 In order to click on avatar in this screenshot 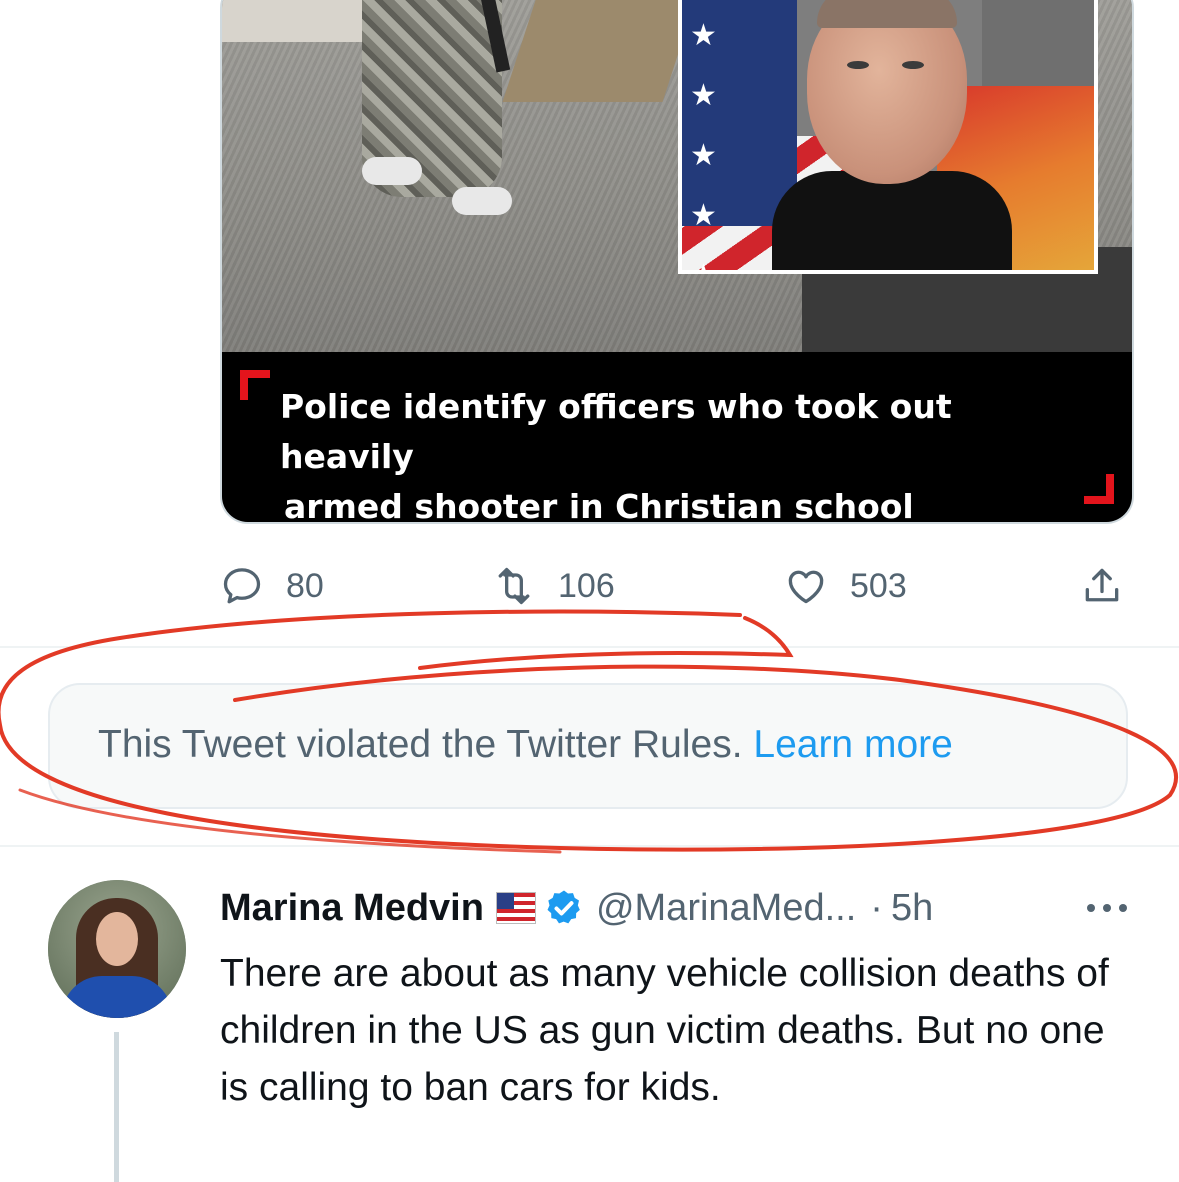, I will do `click(117, 949)`.